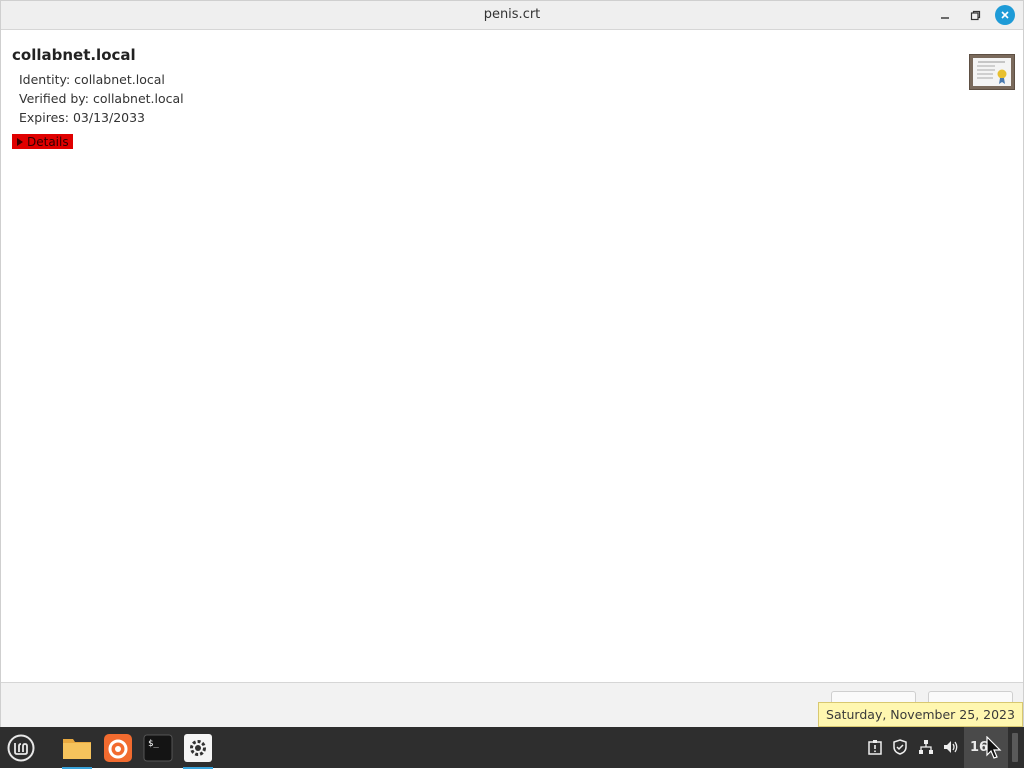  Describe the element at coordinates (48, 141) in the screenshot. I see `details-label: Details` at that location.